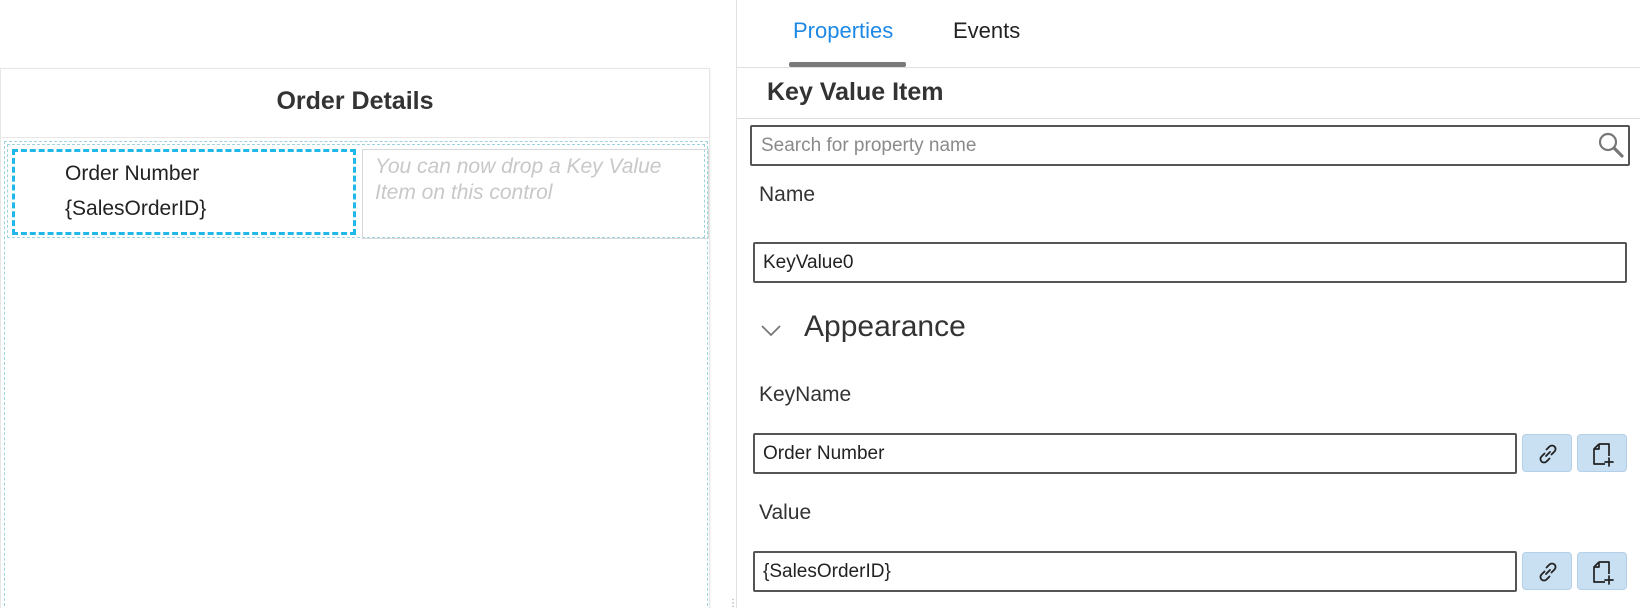 The height and width of the screenshot is (608, 1640). What do you see at coordinates (843, 31) in the screenshot?
I see `tab-properties: Properties` at bounding box center [843, 31].